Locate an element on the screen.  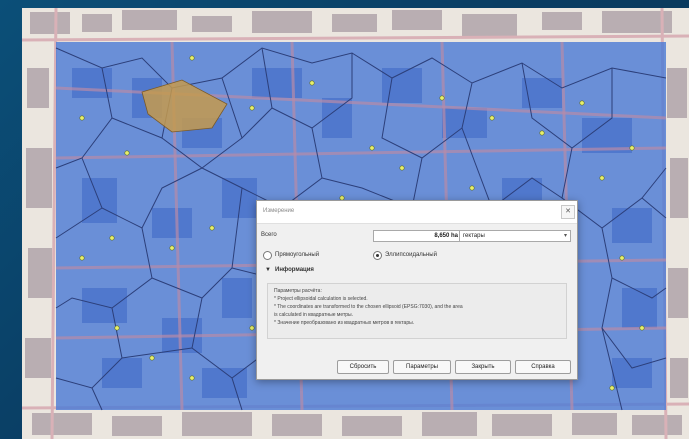
unit-select-value: гектары is located at coordinates (474, 236).